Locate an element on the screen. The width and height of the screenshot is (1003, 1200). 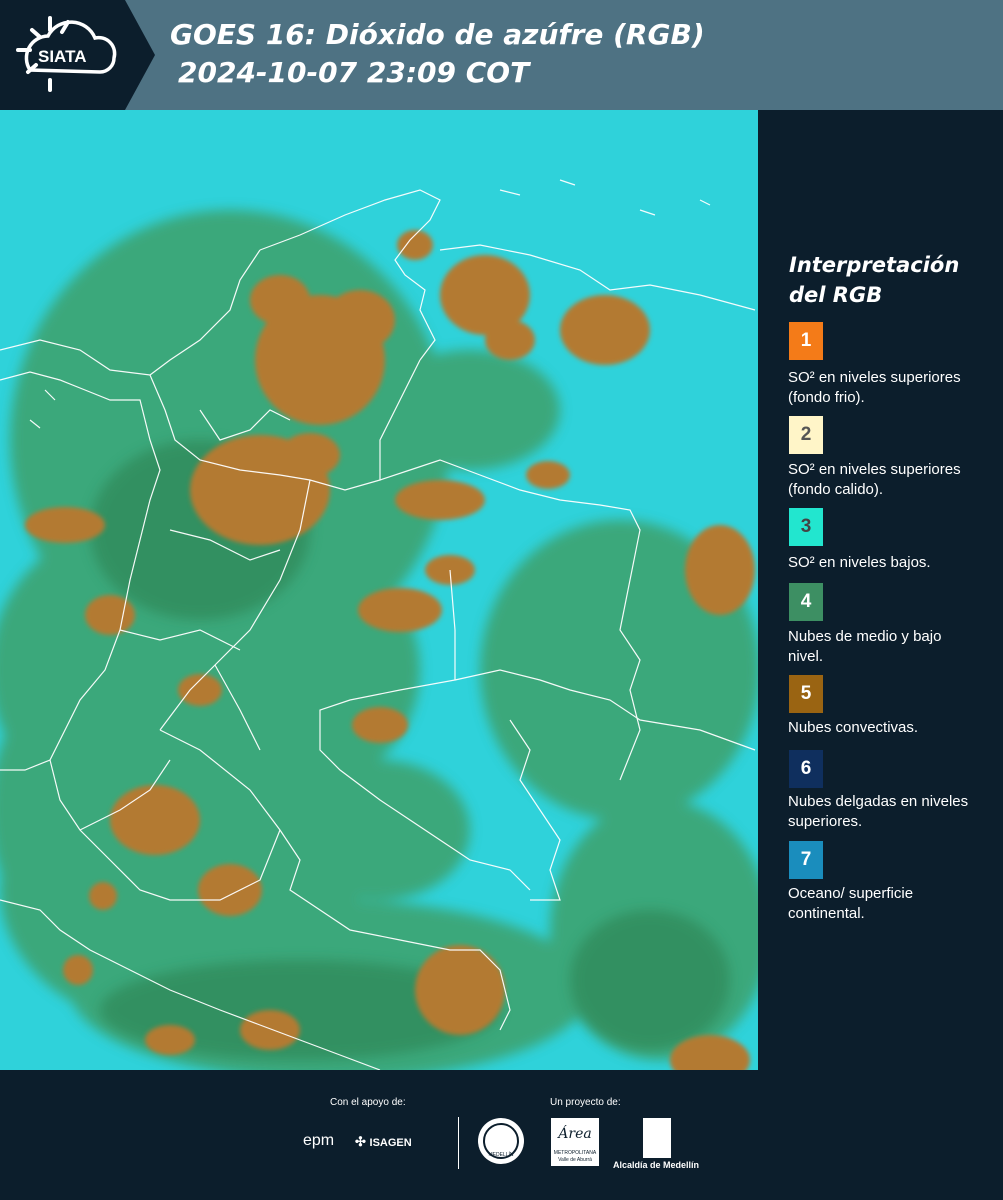
alcaldia-shield-icon is located at coordinates (657, 1138).